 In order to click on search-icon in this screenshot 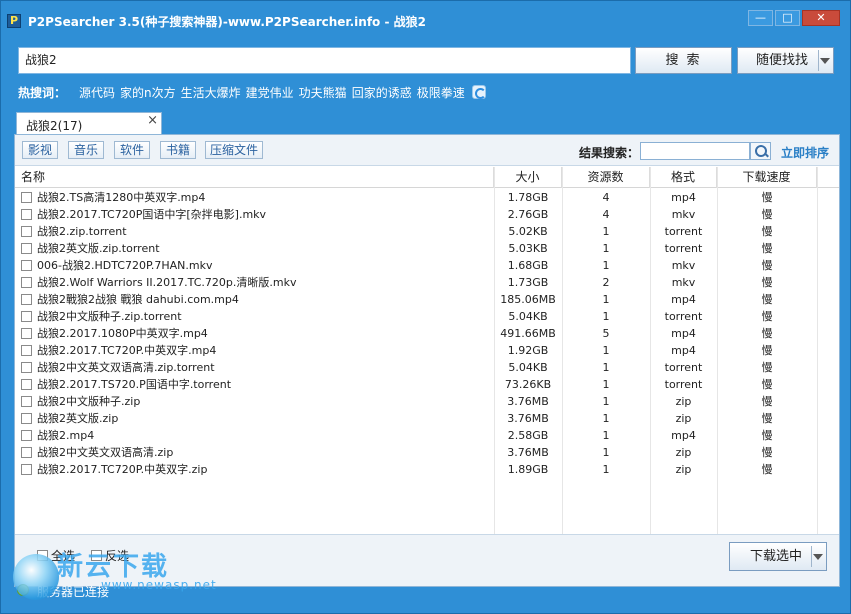, I will do `click(760, 151)`.